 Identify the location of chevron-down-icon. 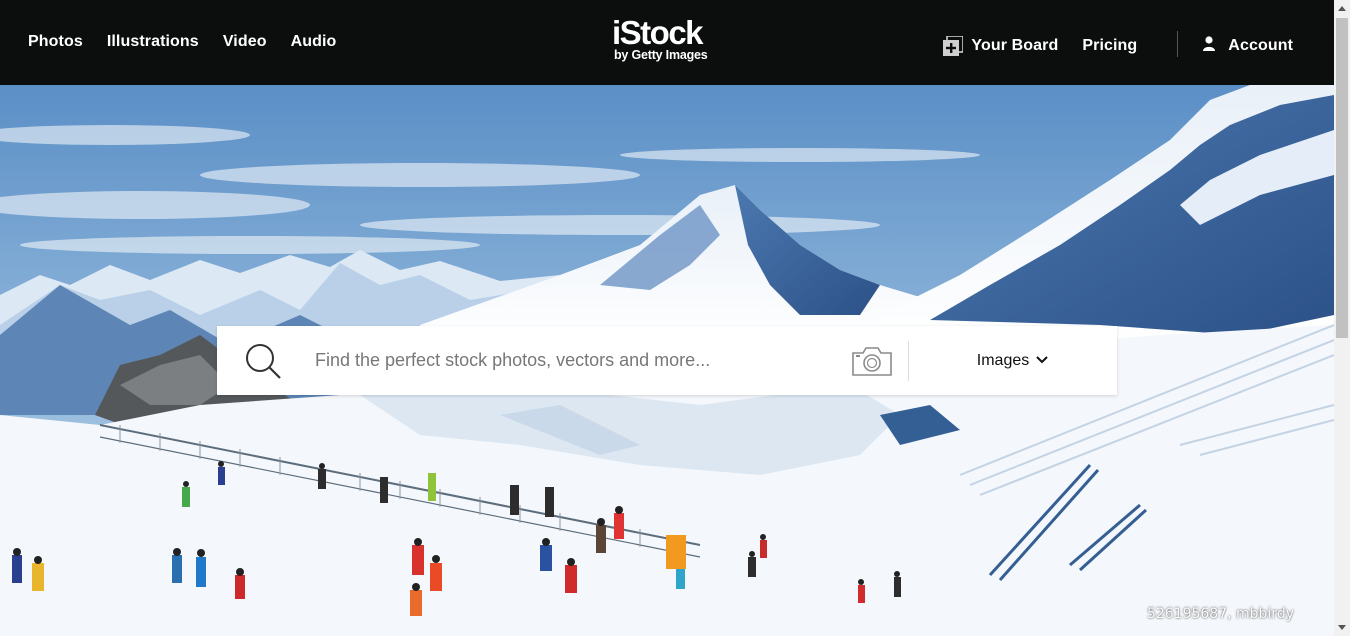
(1042, 361).